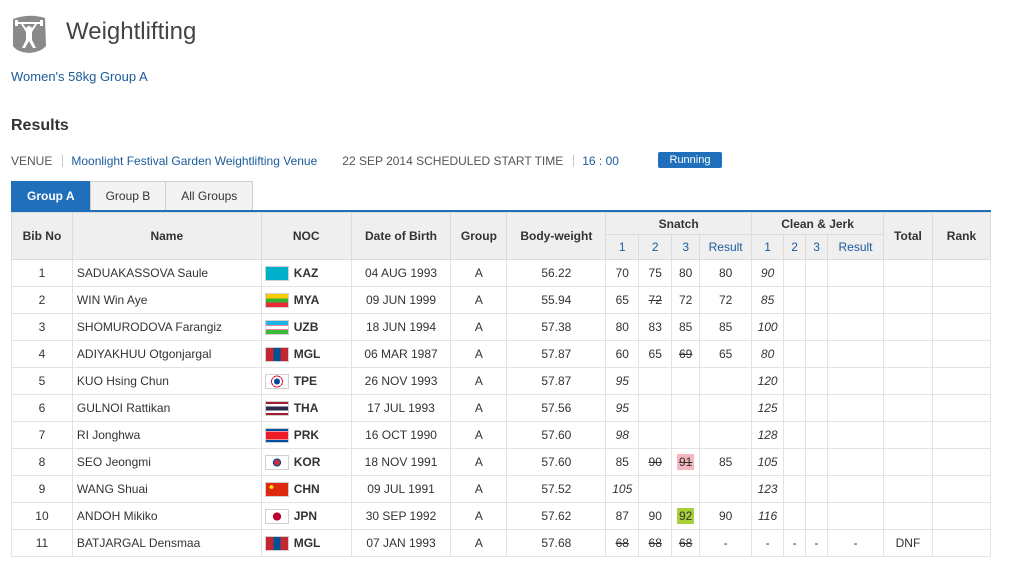 Image resolution: width=1013 pixels, height=562 pixels. Describe the element at coordinates (479, 435) in the screenshot. I see `group-cell: A` at that location.